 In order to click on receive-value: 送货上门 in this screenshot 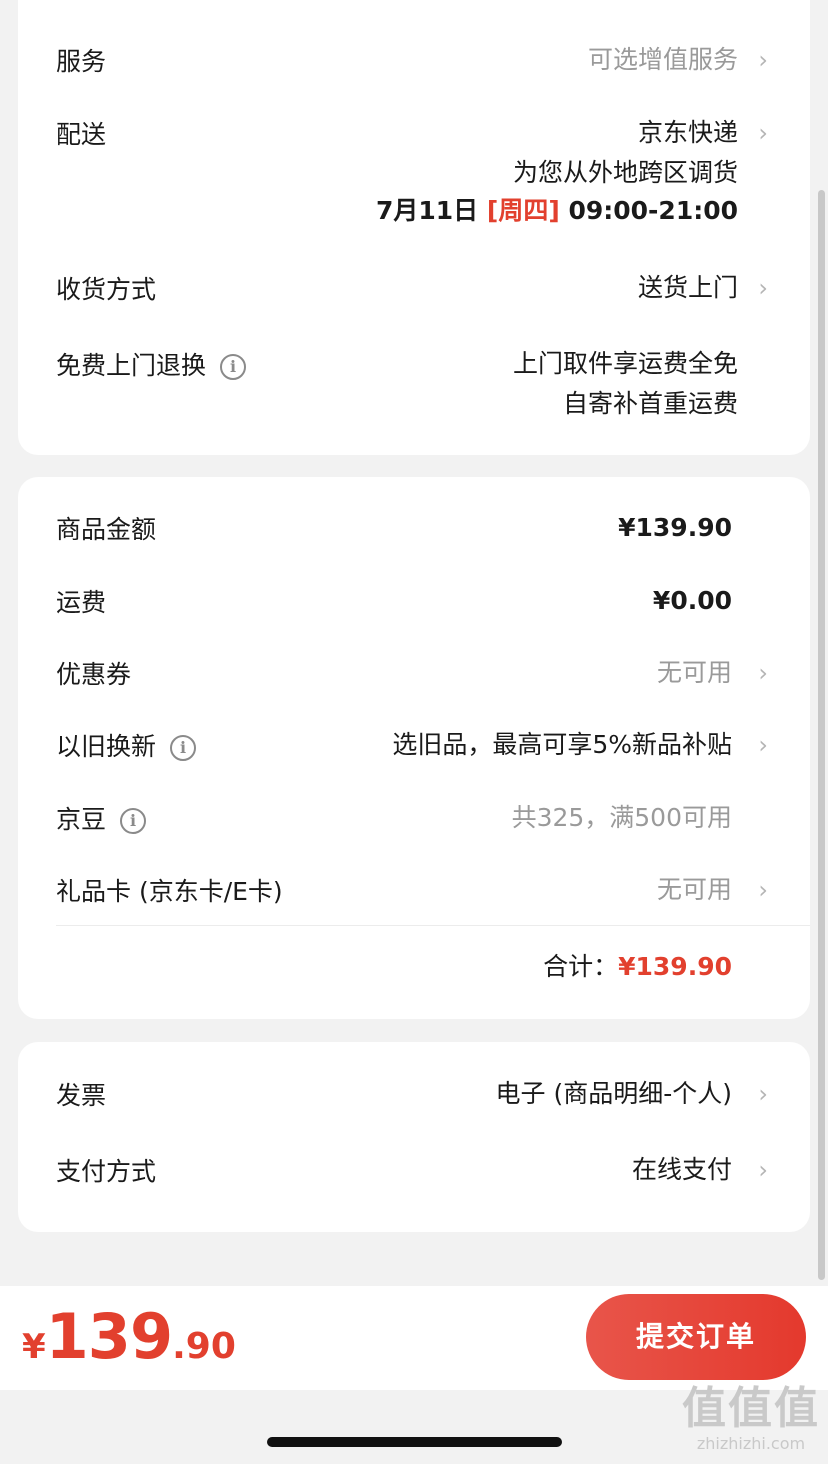, I will do `click(687, 287)`.